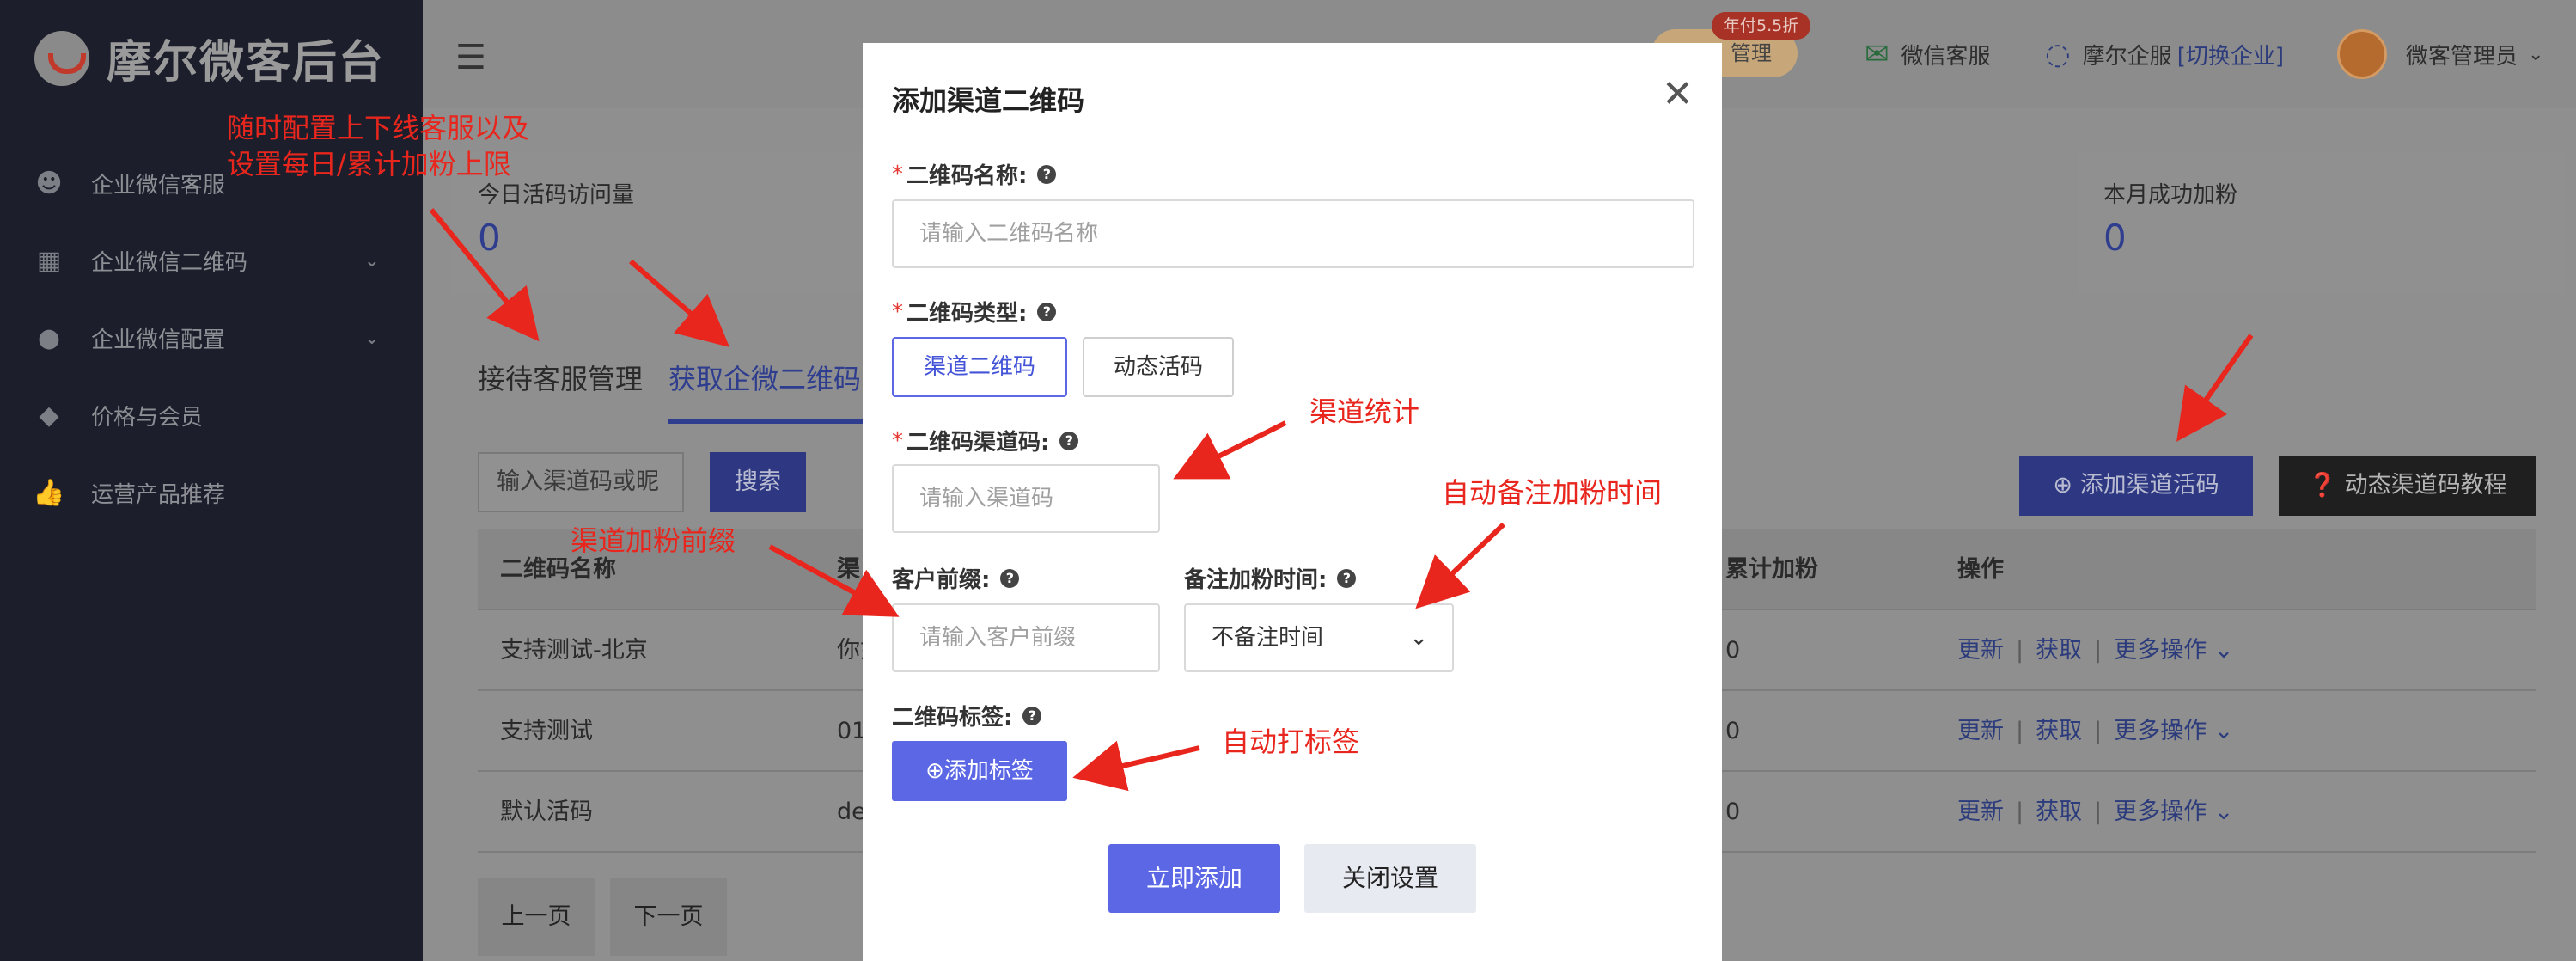  What do you see at coordinates (1026, 637) in the screenshot?
I see `customer-prefix-input: 请输入客户前缀` at bounding box center [1026, 637].